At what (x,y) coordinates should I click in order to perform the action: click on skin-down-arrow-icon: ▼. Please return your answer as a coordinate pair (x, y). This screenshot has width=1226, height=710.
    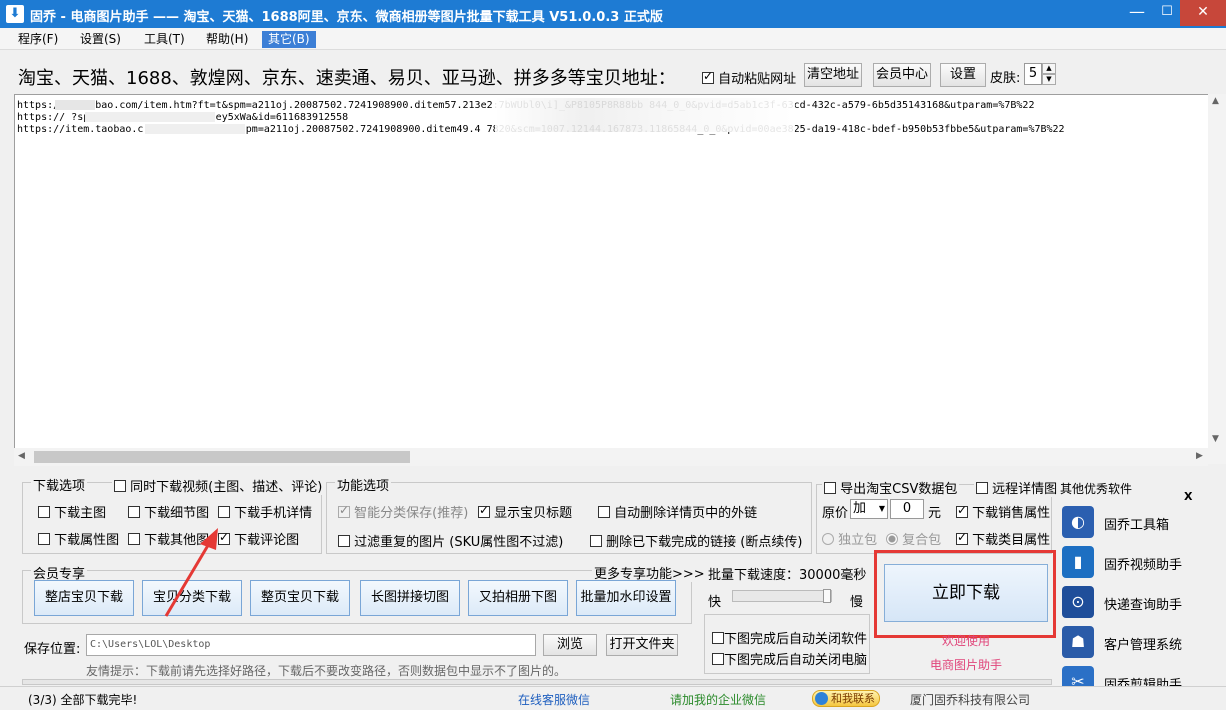
    Looking at the image, I should click on (1049, 79).